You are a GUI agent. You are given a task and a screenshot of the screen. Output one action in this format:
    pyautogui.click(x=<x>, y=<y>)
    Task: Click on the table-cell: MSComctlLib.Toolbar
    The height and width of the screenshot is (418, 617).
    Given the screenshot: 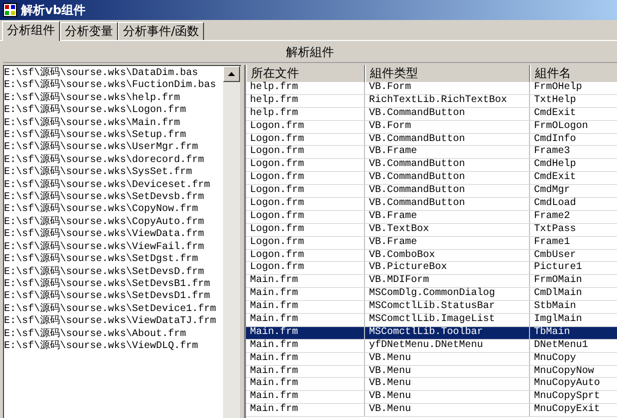 What is the action you would take?
    pyautogui.click(x=447, y=333)
    